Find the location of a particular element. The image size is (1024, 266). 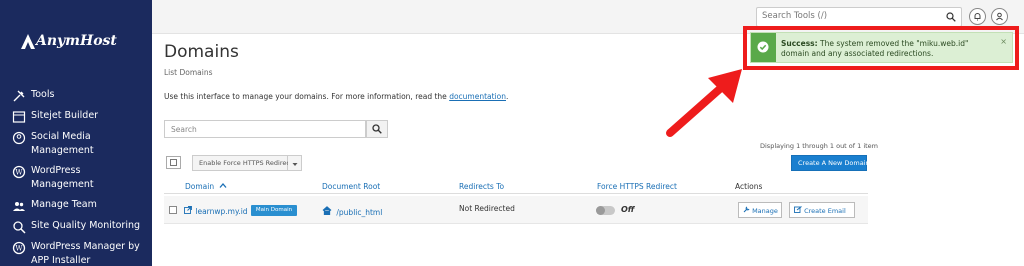

documentation-link: documentation is located at coordinates (477, 96).